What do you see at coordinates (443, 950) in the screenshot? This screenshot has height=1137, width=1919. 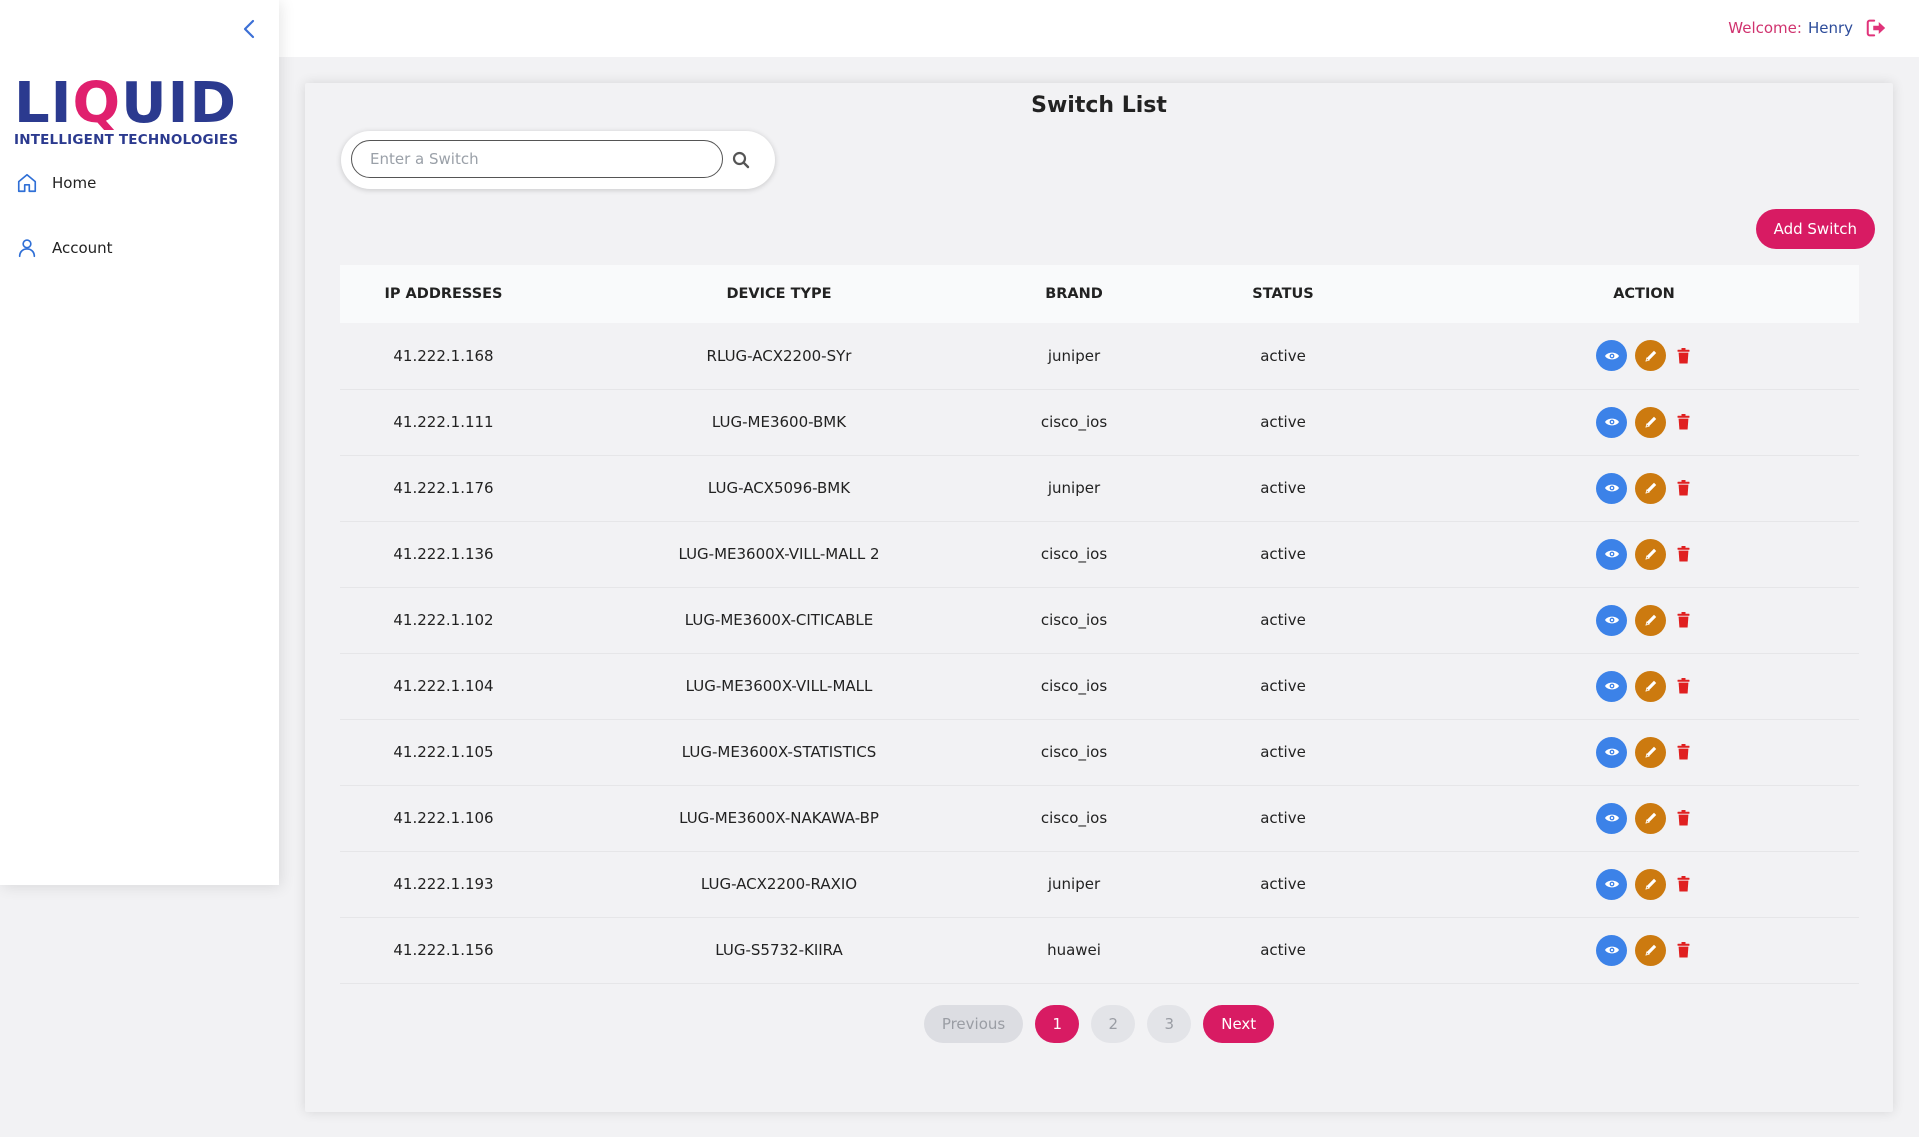 I see `cell-ip: 41.222.1.156` at bounding box center [443, 950].